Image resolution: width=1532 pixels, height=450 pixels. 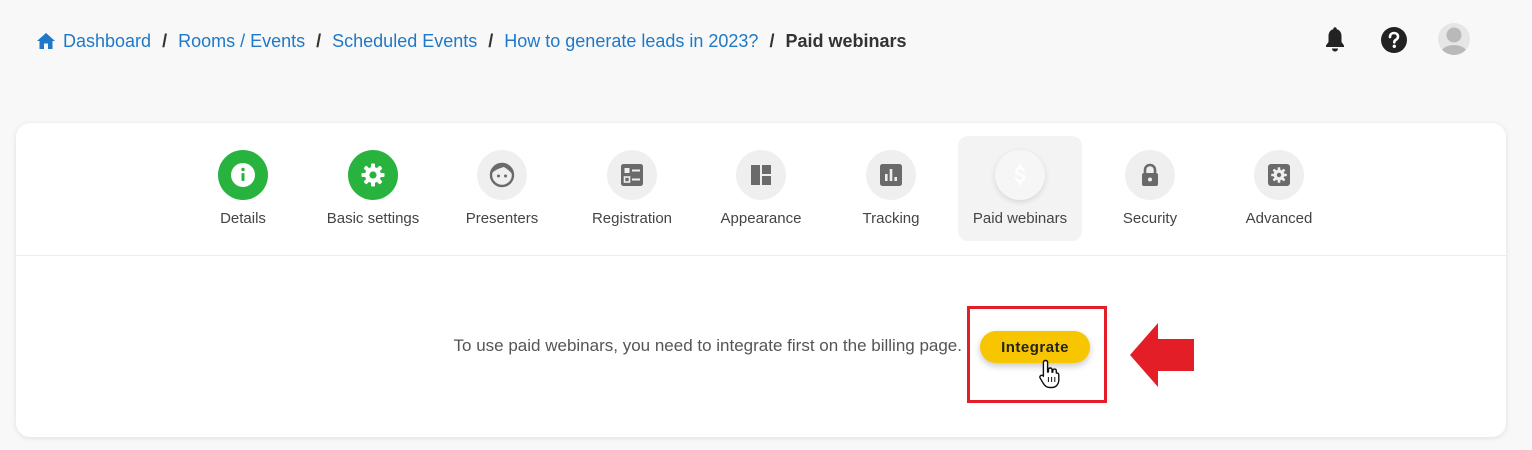 I want to click on tab-basic-settings: Basic settings, so click(x=373, y=188).